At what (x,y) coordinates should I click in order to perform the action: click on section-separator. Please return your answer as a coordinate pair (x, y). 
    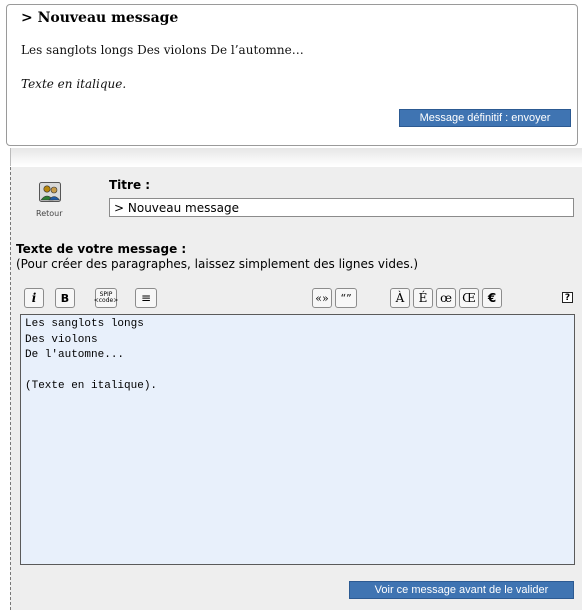
    Looking at the image, I should click on (296, 157).